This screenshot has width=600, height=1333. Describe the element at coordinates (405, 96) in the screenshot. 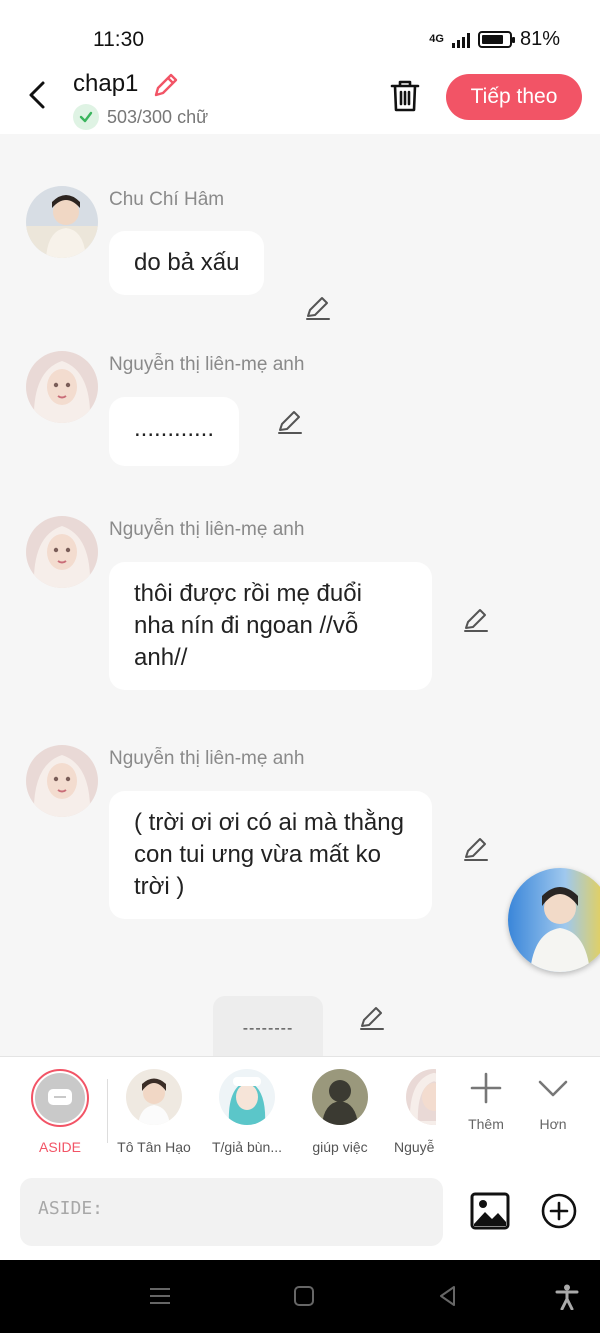

I see `trash-icon` at that location.